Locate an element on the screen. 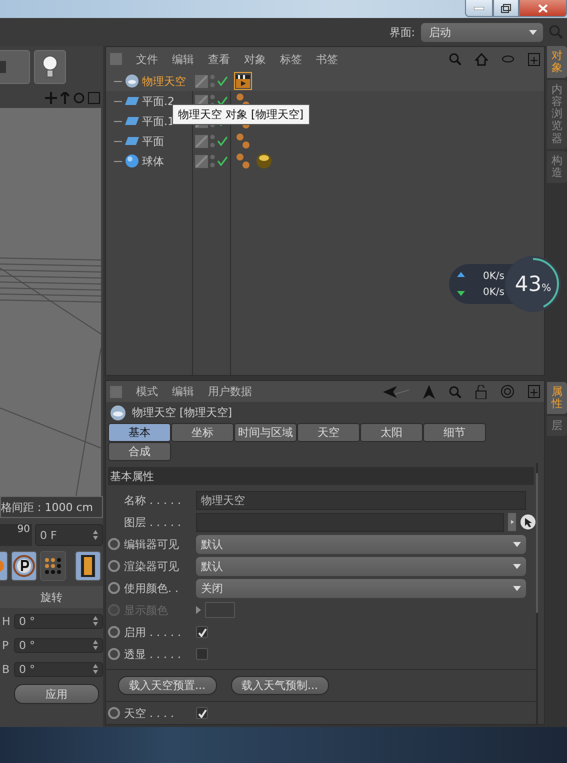 The image size is (567, 763). home-icon is located at coordinates (481, 59).